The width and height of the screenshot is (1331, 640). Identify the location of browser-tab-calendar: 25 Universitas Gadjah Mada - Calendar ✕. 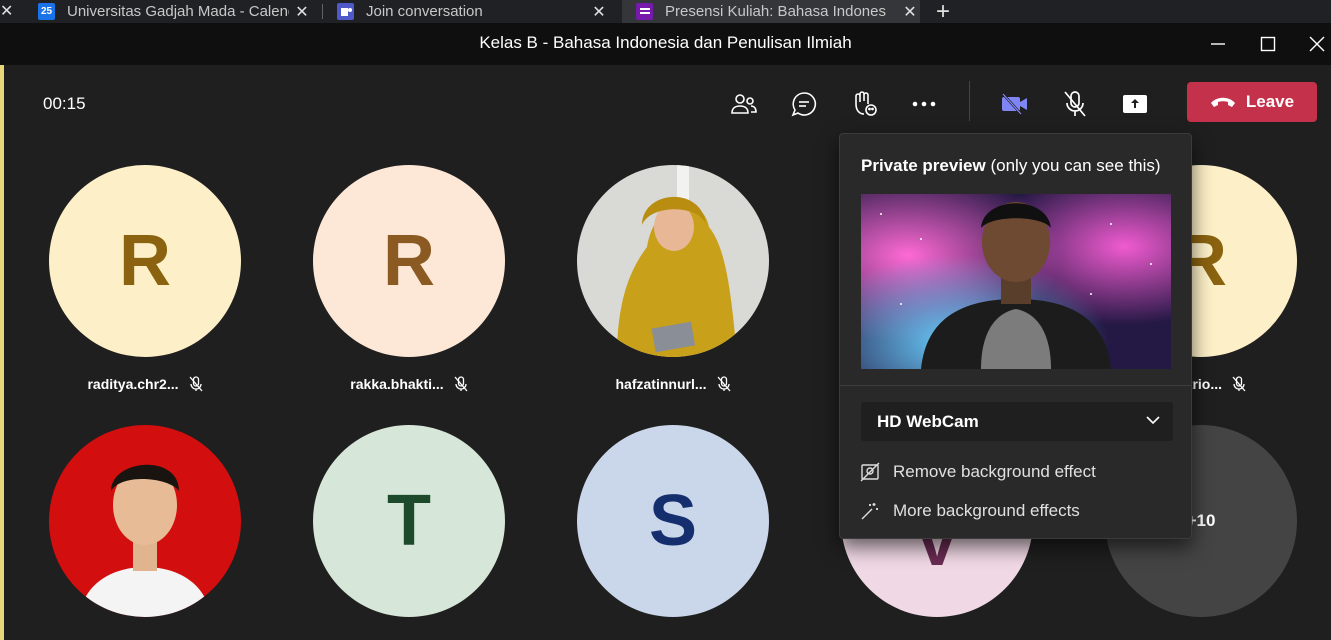
(175, 11).